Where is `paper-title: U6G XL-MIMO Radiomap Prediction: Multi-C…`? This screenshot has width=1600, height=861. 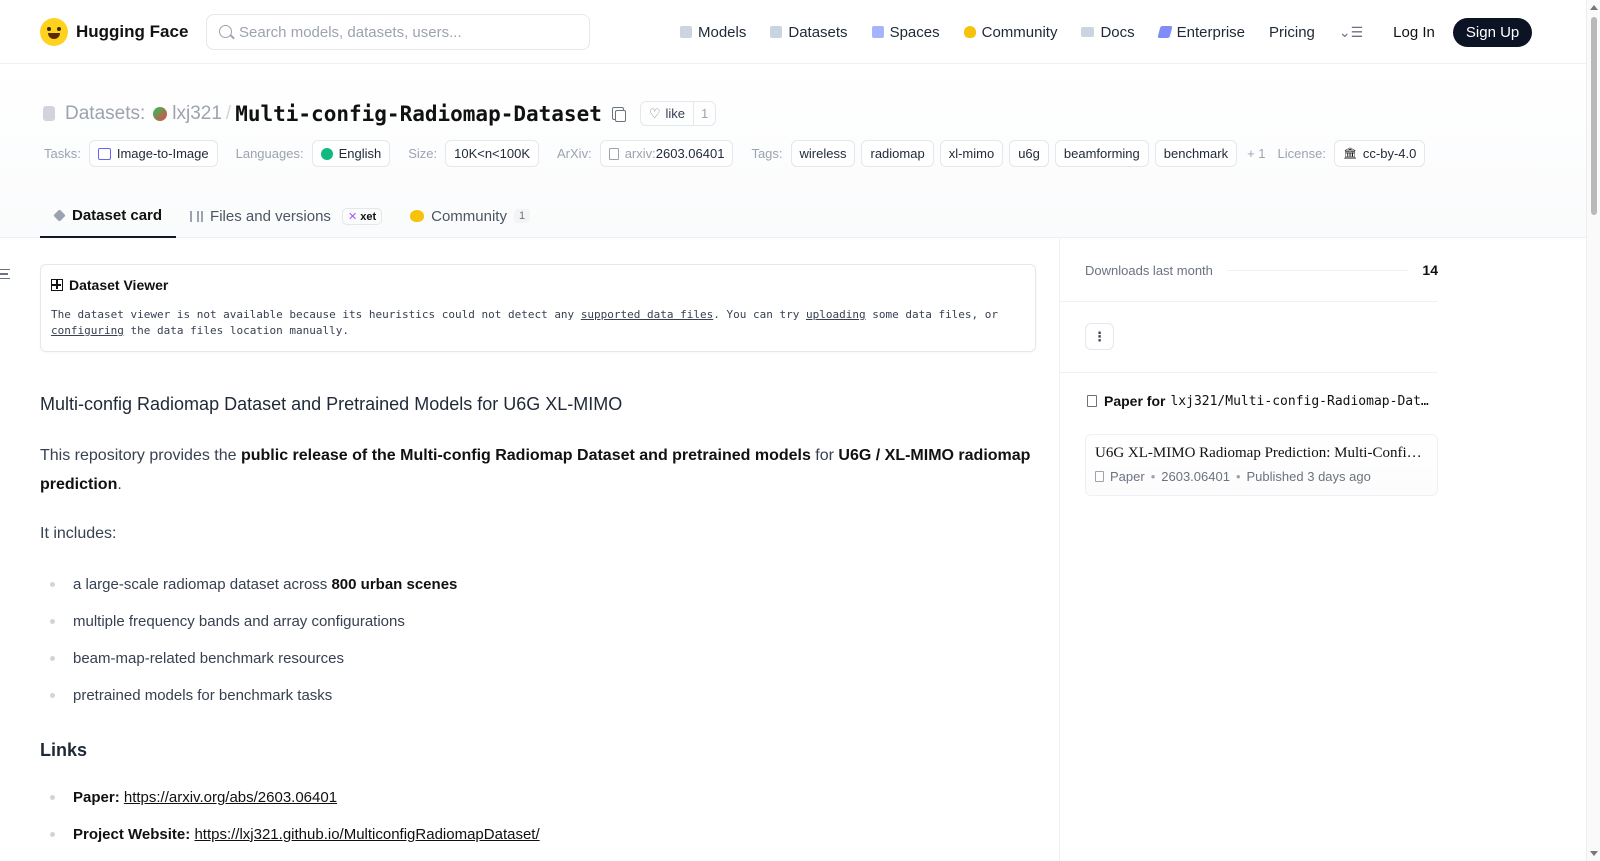
paper-title: U6G XL-MIMO Radiomap Prediction: Multi-C… is located at coordinates (1261, 453).